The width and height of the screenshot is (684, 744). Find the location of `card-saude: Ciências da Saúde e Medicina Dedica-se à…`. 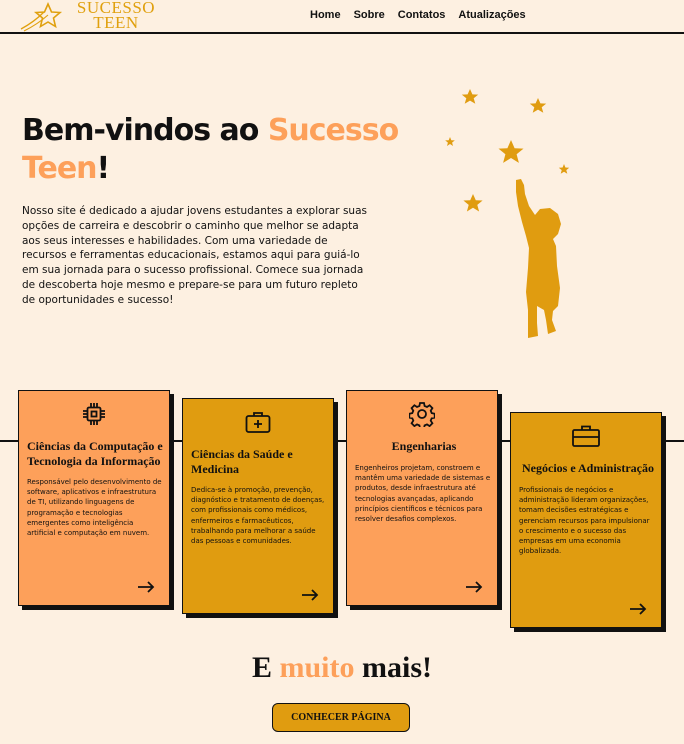

card-saude: Ciências da Saúde e Medicina Dedica-se à… is located at coordinates (258, 506).